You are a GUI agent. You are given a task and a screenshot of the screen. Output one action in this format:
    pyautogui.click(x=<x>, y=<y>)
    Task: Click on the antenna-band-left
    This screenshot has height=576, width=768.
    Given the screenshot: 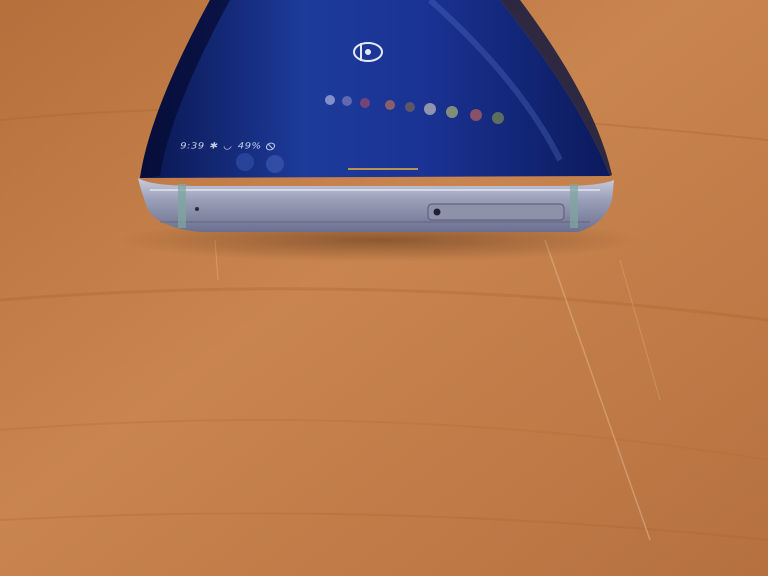 What is the action you would take?
    pyautogui.click(x=182, y=206)
    